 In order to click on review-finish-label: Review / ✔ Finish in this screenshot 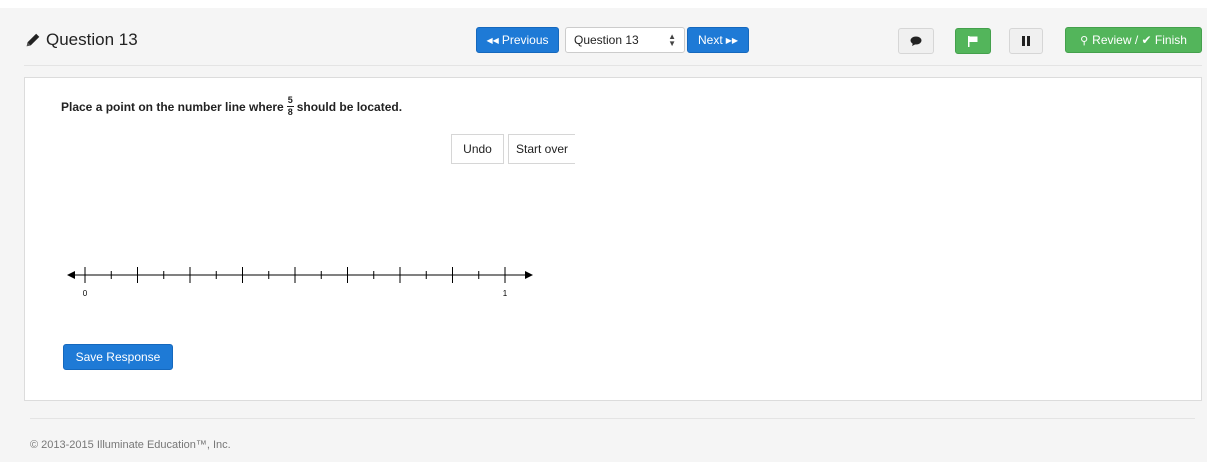, I will do `click(1139, 40)`.